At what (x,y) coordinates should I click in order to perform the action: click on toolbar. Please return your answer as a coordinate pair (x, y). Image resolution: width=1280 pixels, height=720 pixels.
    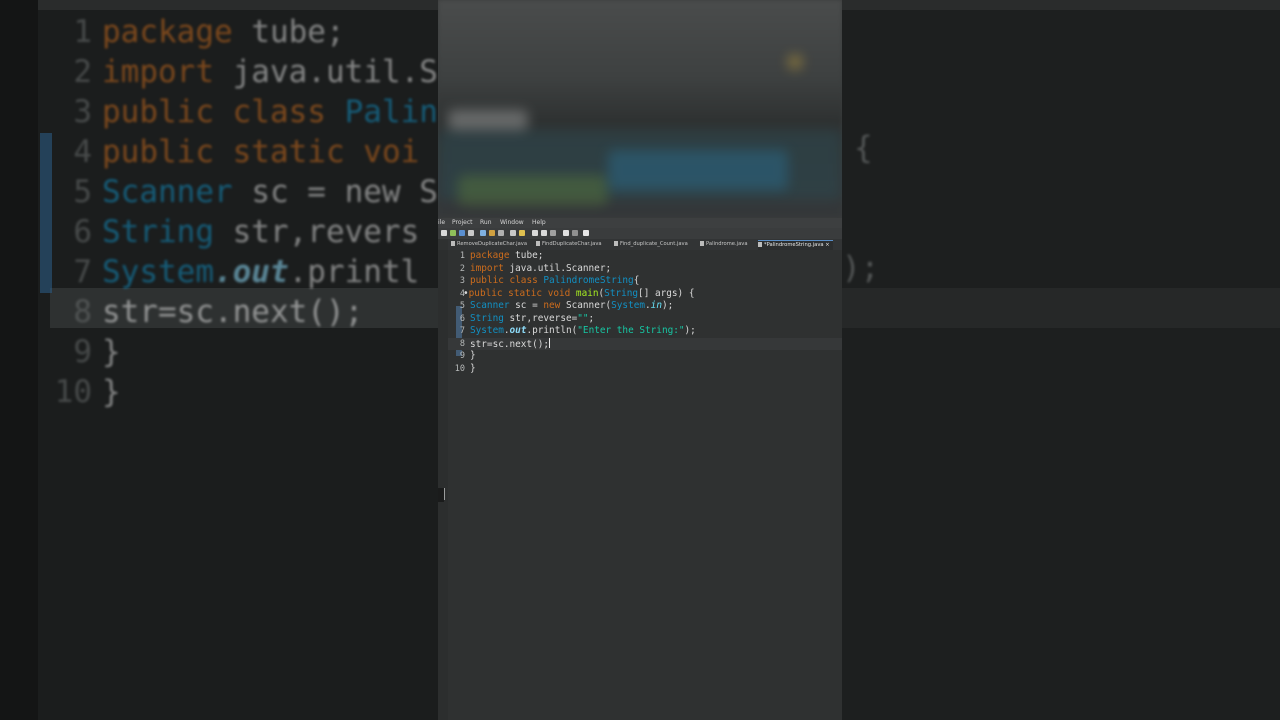
    Looking at the image, I should click on (640, 233).